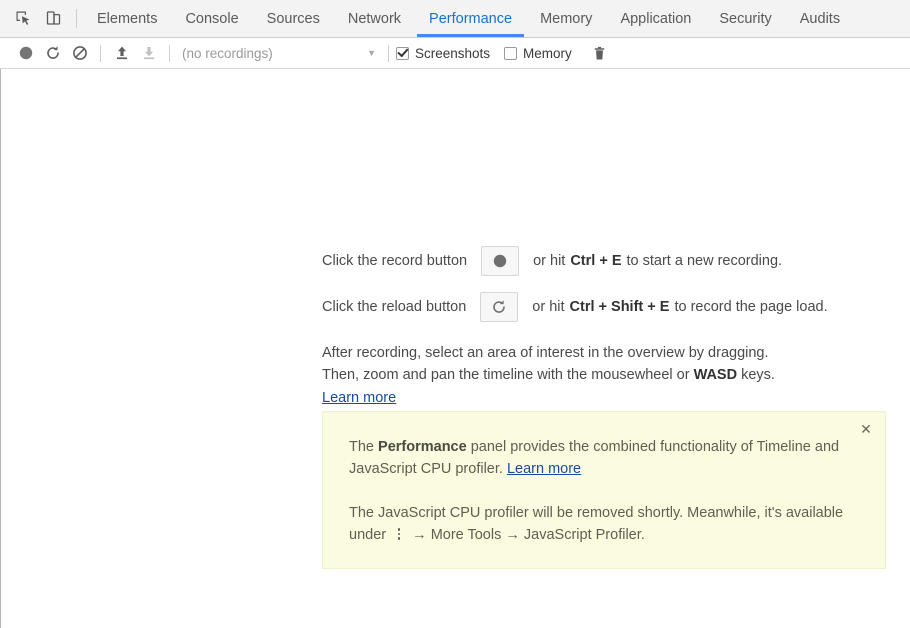 This screenshot has width=910, height=628. What do you see at coordinates (751, 307) in the screenshot?
I see `reload-hint-suffix: to record the page load.` at bounding box center [751, 307].